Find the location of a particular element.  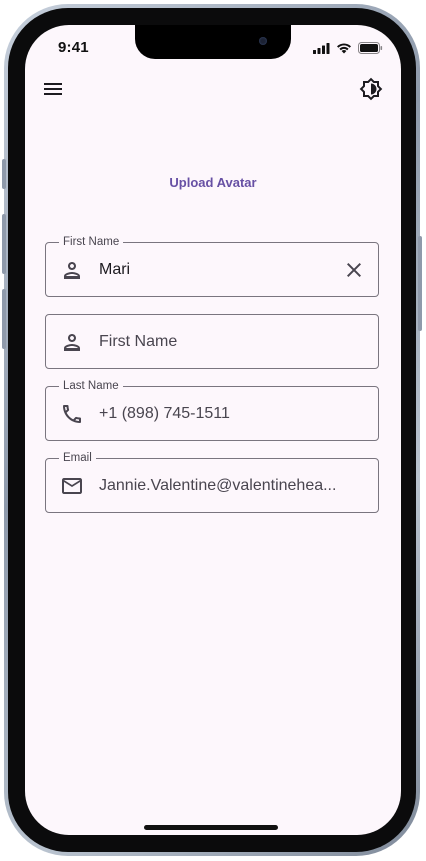

cellular-signal-icon is located at coordinates (321, 48).